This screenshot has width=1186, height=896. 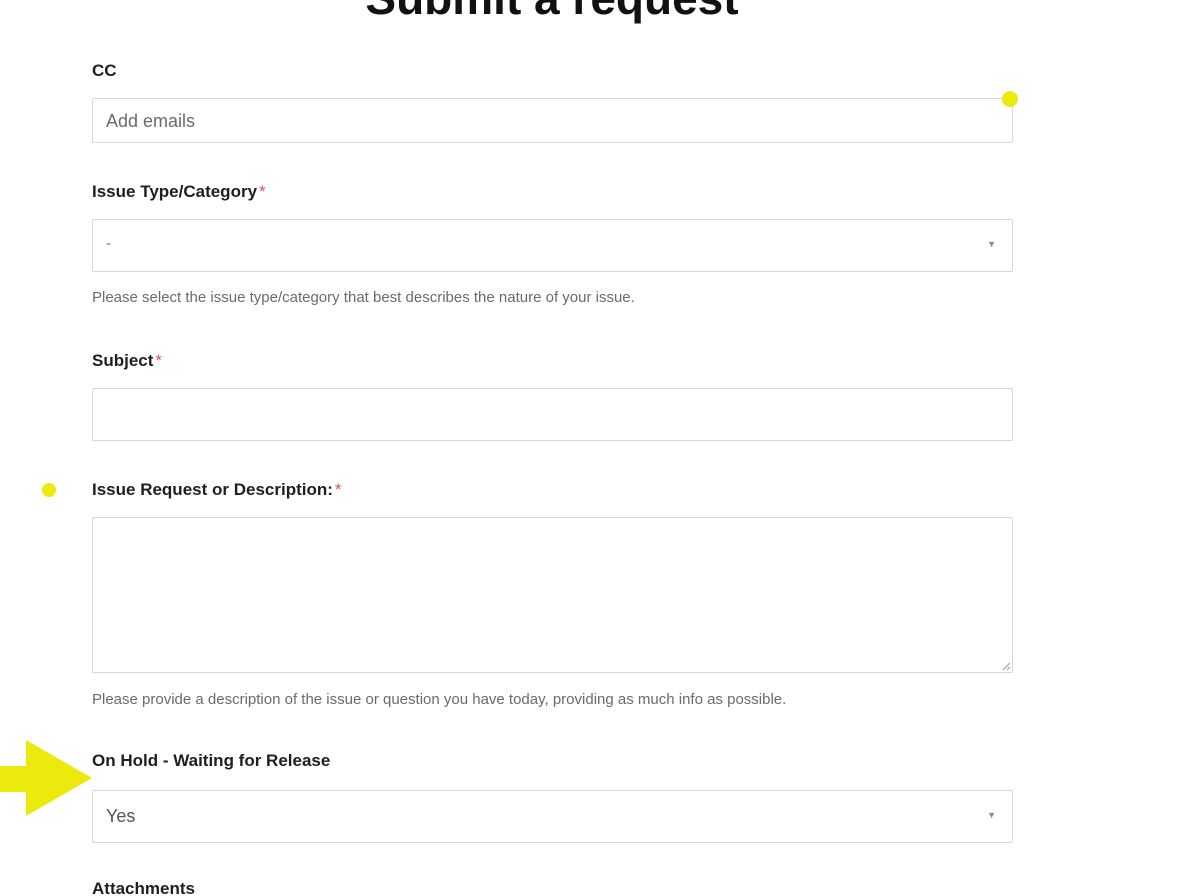 I want to click on cc-label: CC, so click(x=104, y=70).